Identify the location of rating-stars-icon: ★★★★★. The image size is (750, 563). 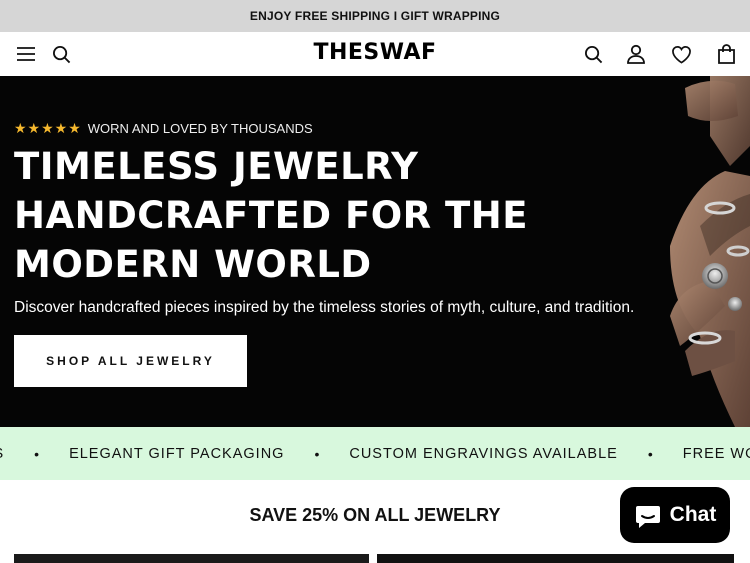
(48, 128).